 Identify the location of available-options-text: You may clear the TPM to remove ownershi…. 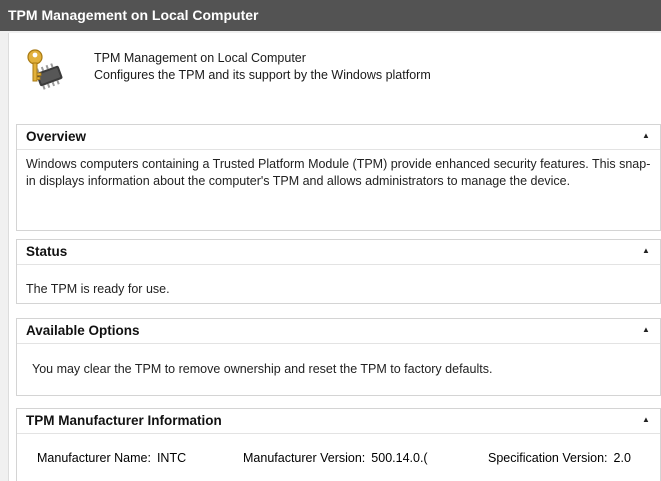
(262, 369).